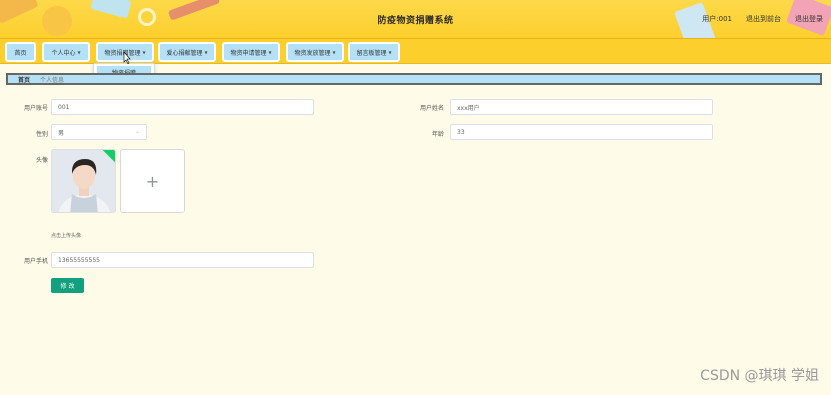  What do you see at coordinates (41, 160) in the screenshot?
I see `avatar-label: 头像` at bounding box center [41, 160].